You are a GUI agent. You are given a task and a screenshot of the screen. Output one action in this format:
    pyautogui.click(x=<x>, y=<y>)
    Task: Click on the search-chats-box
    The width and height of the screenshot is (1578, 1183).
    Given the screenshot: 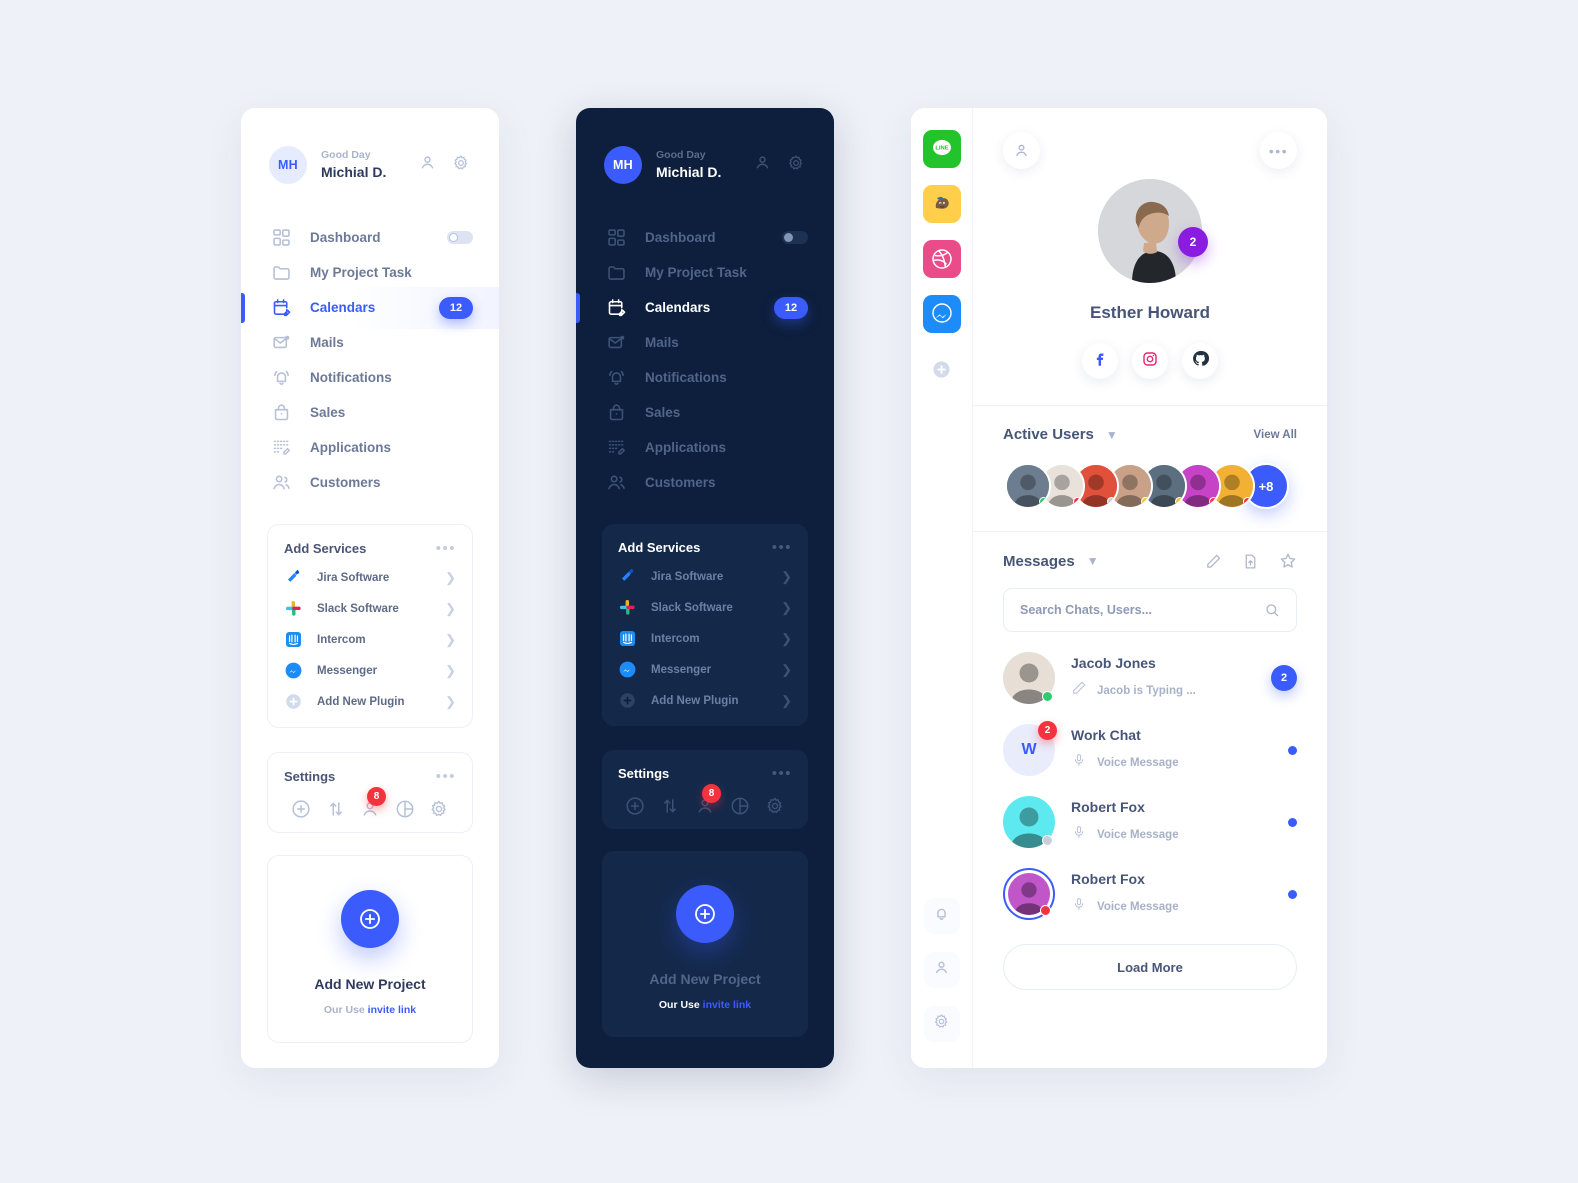 What is the action you would take?
    pyautogui.click(x=1150, y=610)
    